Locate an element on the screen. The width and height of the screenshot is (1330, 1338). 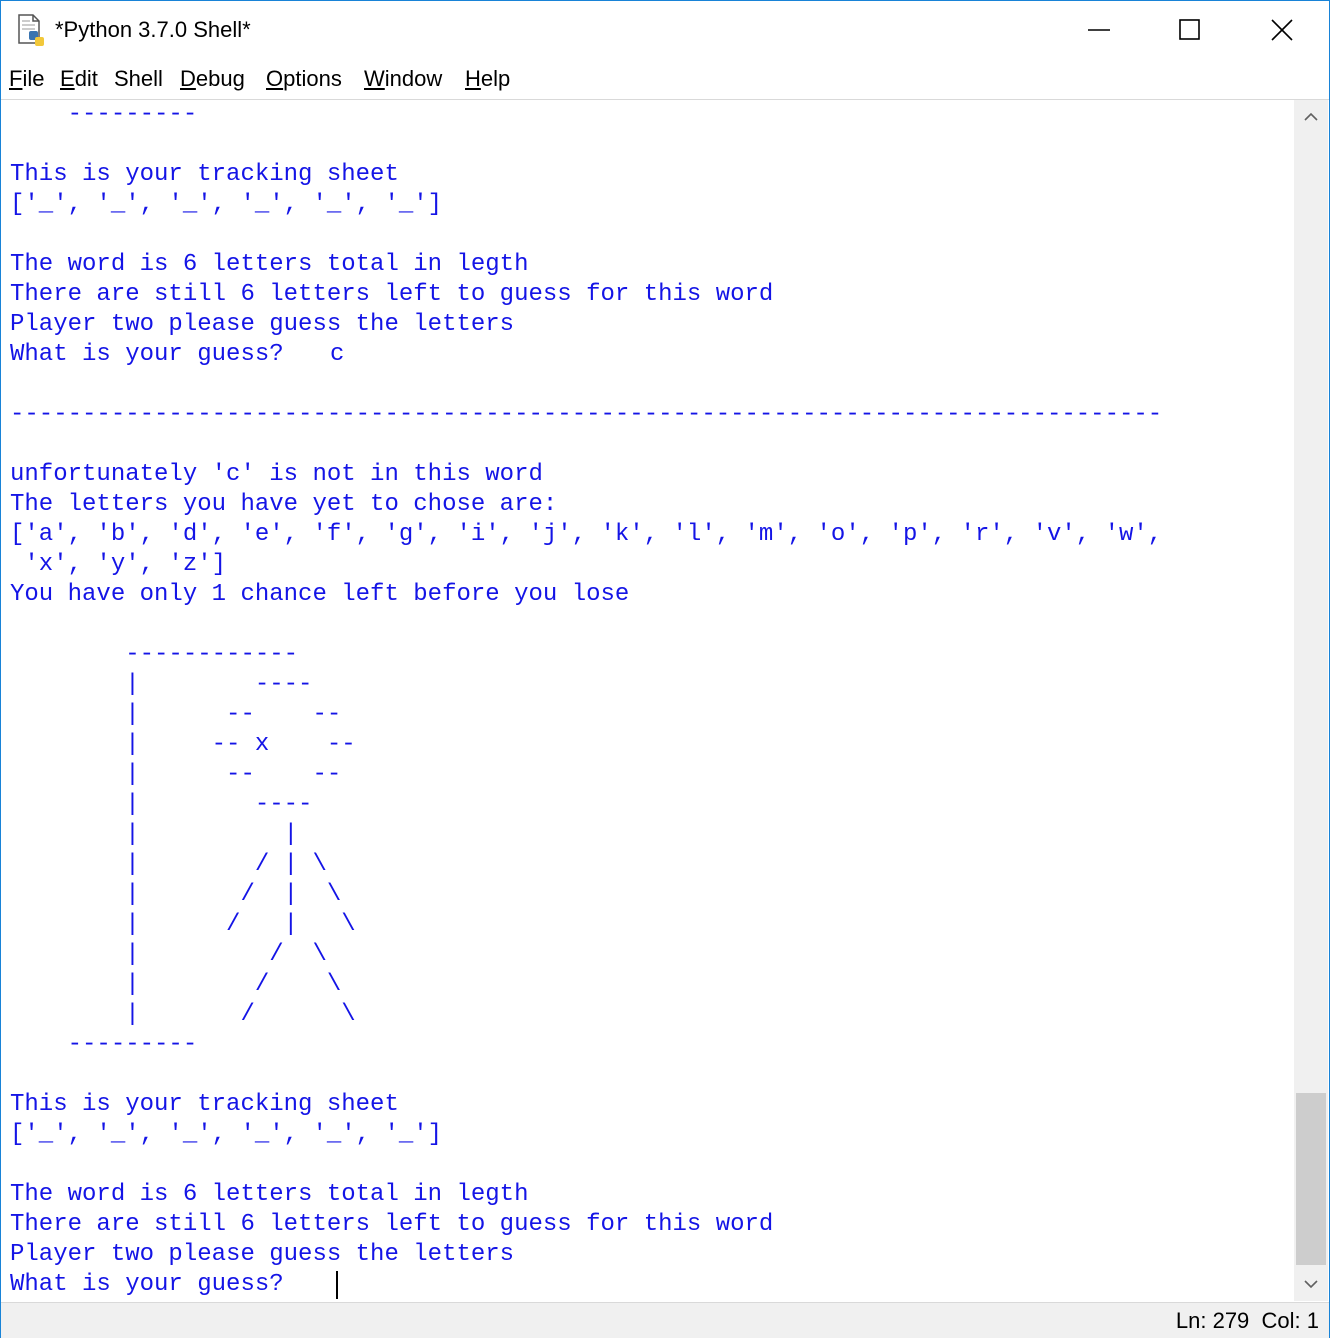
menu-file: File is located at coordinates (26, 79).